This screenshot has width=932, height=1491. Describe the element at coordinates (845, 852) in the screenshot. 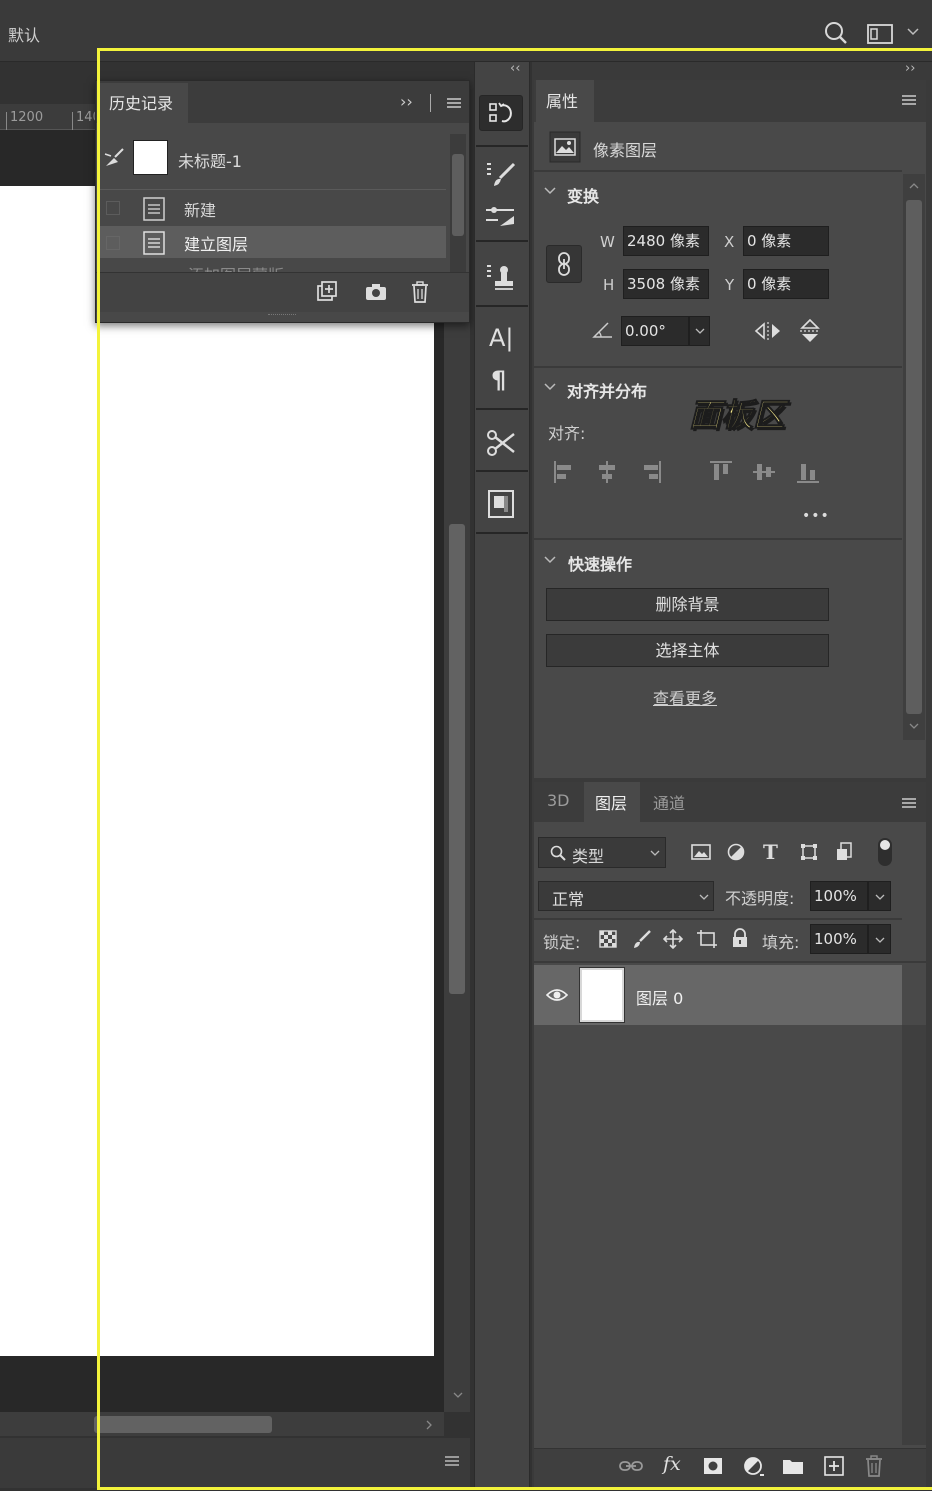

I see `filter-smart-objects-icon` at that location.